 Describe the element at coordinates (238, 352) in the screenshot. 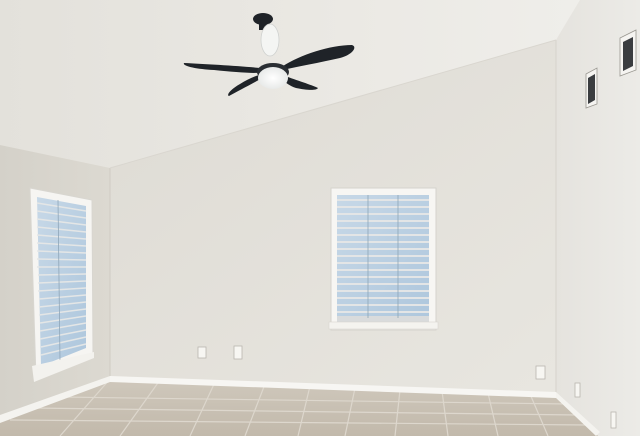

I see `light-switch-plate` at that location.